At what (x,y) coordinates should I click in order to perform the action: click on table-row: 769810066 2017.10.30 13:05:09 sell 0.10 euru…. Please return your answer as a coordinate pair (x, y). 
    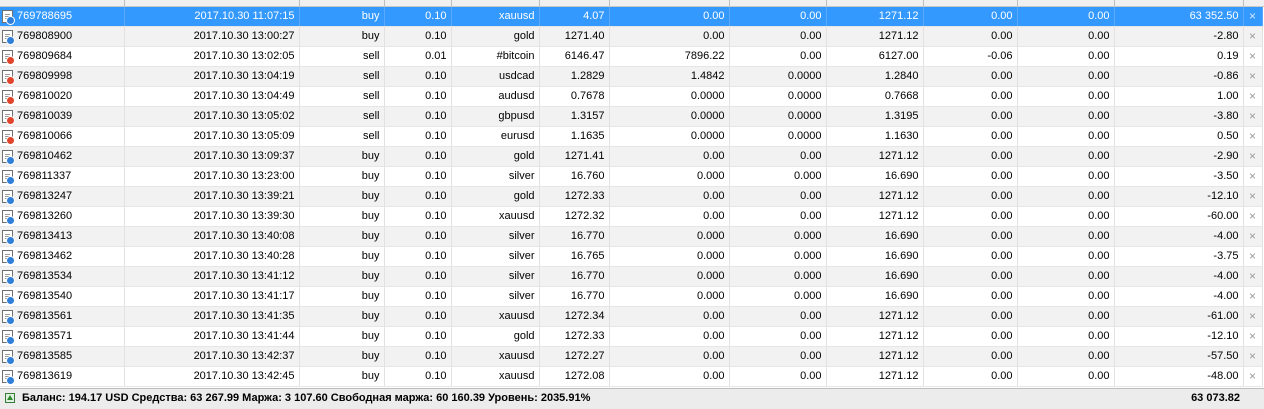
    Looking at the image, I should click on (631, 136).